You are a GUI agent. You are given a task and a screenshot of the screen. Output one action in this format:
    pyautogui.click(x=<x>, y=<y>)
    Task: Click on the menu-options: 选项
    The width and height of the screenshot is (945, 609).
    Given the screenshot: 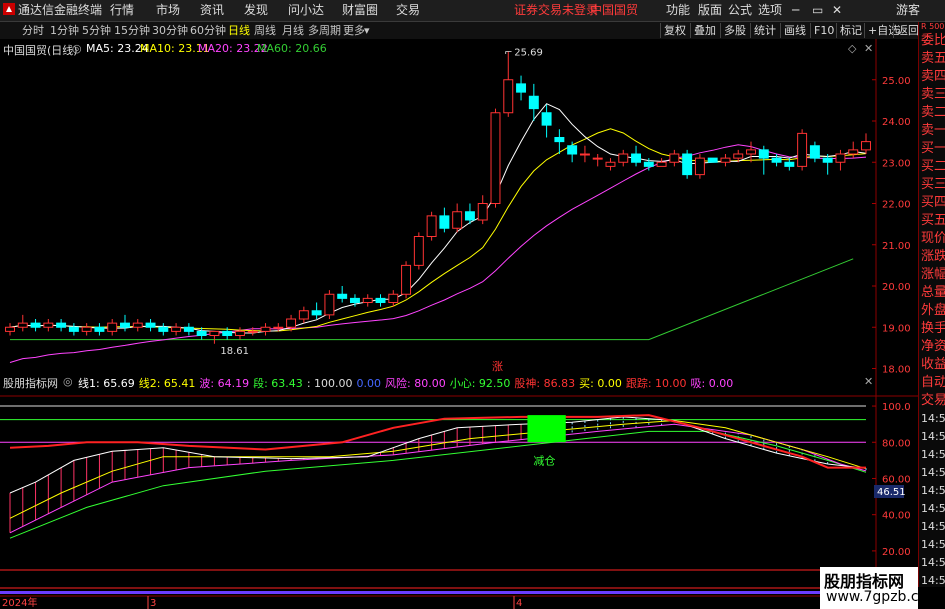 What is the action you would take?
    pyautogui.click(x=770, y=10)
    